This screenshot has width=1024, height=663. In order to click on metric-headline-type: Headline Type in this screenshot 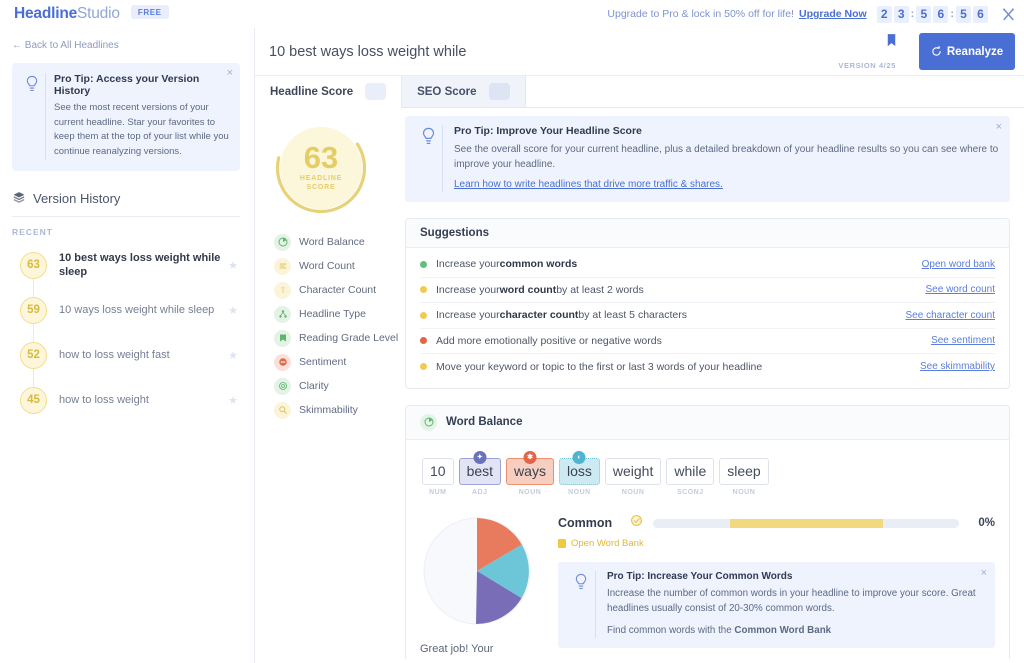, I will do `click(339, 314)`.